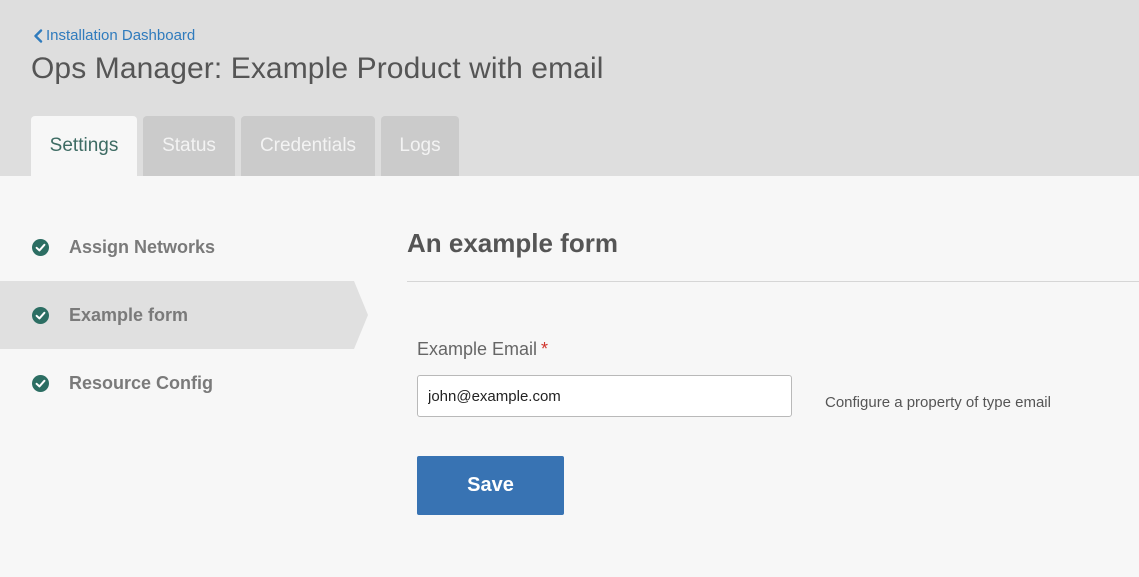 Image resolution: width=1139 pixels, height=577 pixels. Describe the element at coordinates (604, 396) in the screenshot. I see `email-field` at that location.